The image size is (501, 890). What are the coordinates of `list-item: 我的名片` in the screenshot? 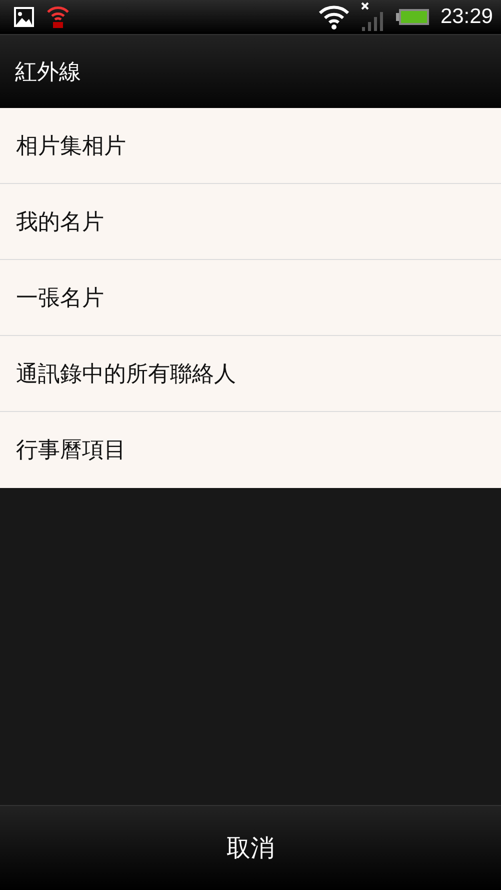 It's located at (250, 222).